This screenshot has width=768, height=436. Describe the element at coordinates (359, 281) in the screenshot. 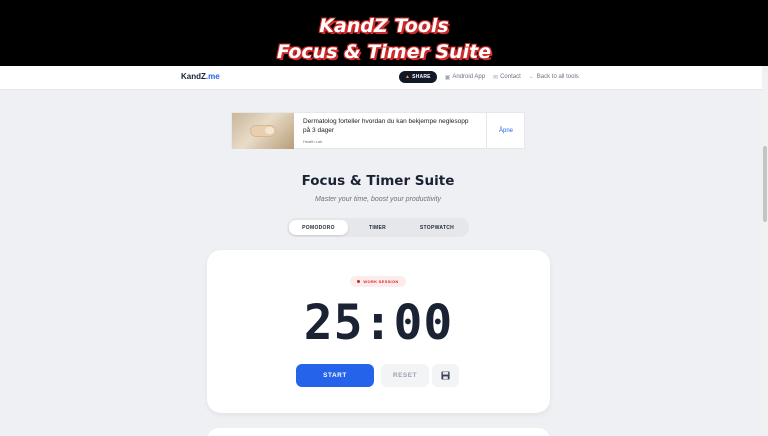

I see `session-dot-icon` at that location.